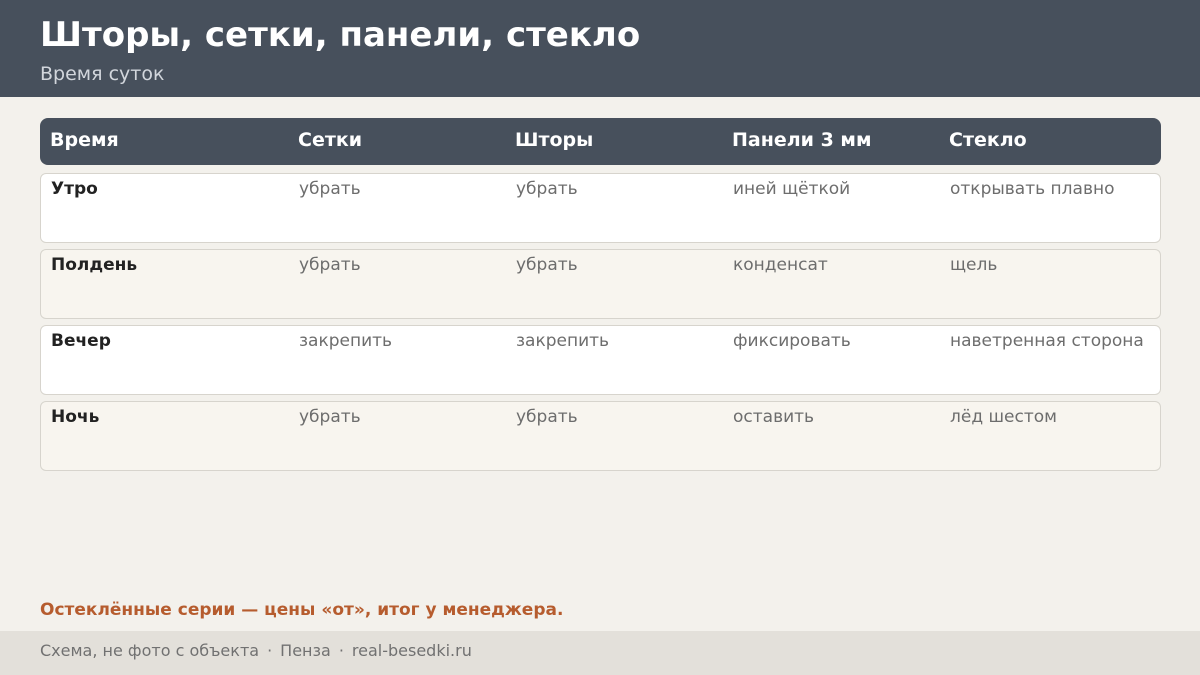 The image size is (1200, 675). What do you see at coordinates (305, 650) in the screenshot?
I see `footer-city: Пенза` at bounding box center [305, 650].